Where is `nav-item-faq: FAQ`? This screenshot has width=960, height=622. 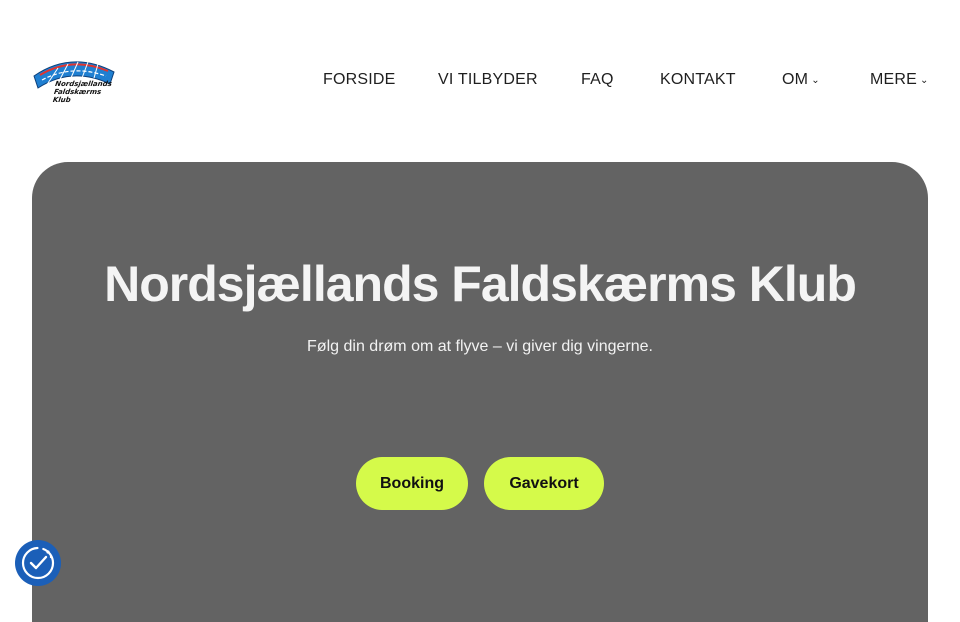 nav-item-faq: FAQ is located at coordinates (597, 80).